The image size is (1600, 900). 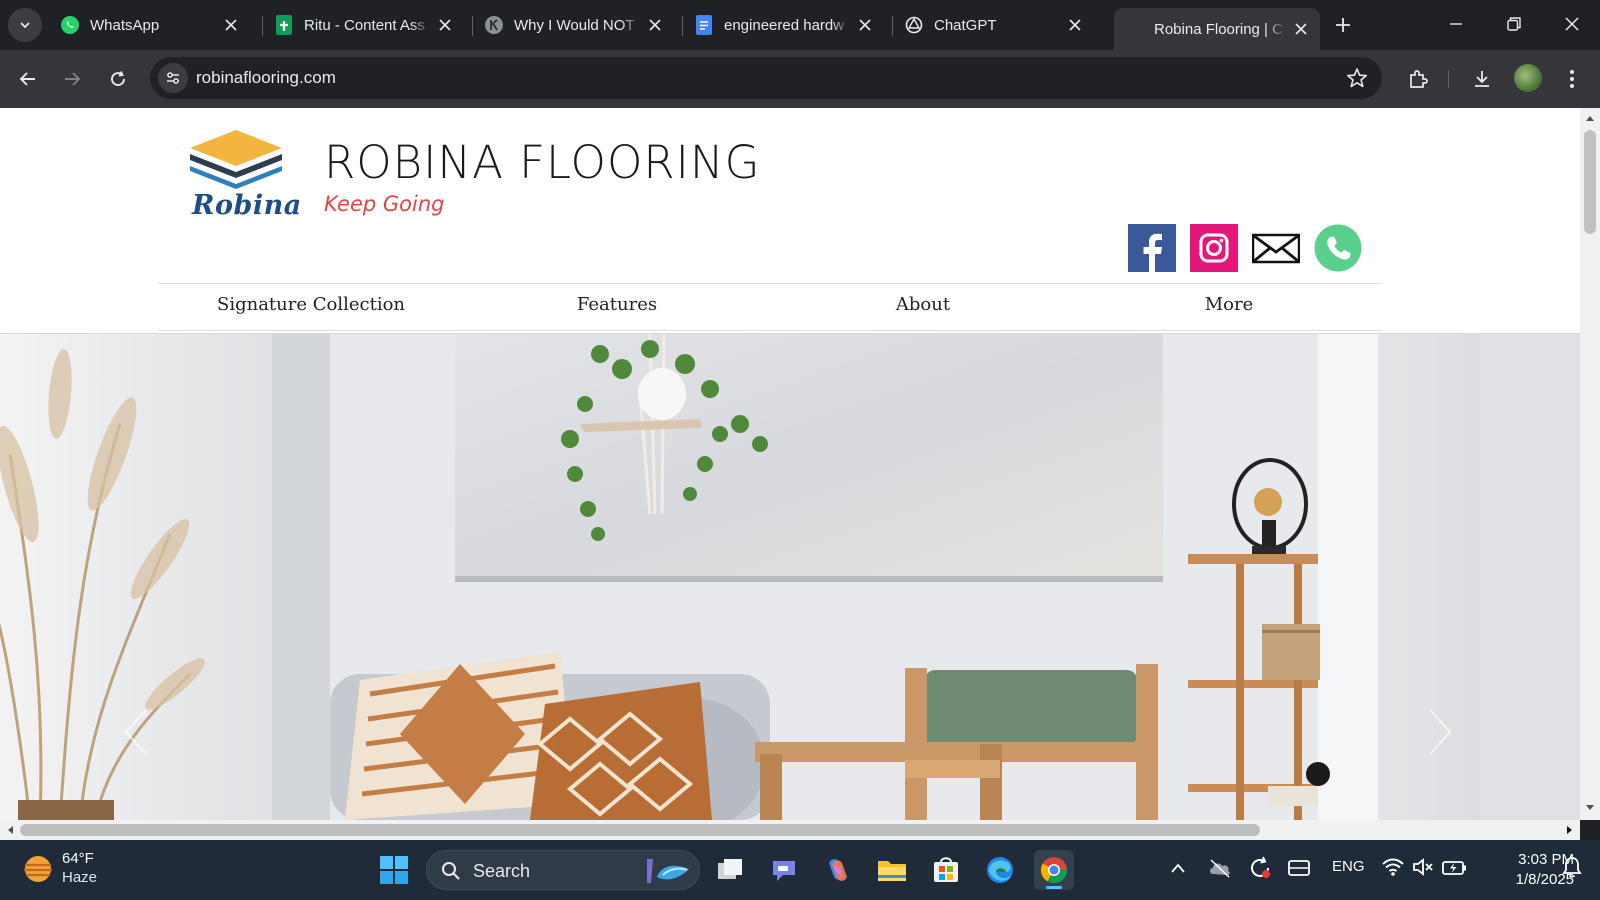 What do you see at coordinates (1229, 304) in the screenshot?
I see `nav-more: More` at bounding box center [1229, 304].